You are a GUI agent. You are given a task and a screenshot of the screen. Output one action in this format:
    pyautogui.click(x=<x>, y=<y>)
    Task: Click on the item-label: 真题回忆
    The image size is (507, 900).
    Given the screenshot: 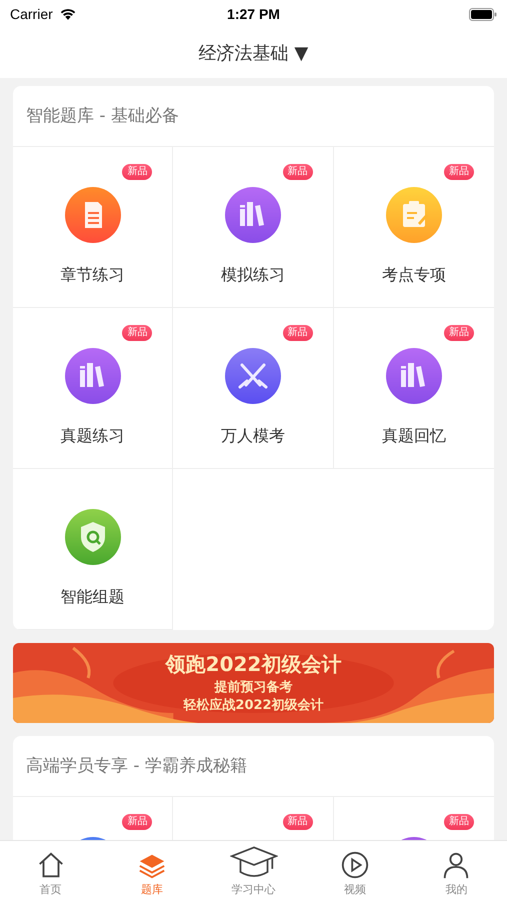 What is the action you would take?
    pyautogui.click(x=414, y=436)
    